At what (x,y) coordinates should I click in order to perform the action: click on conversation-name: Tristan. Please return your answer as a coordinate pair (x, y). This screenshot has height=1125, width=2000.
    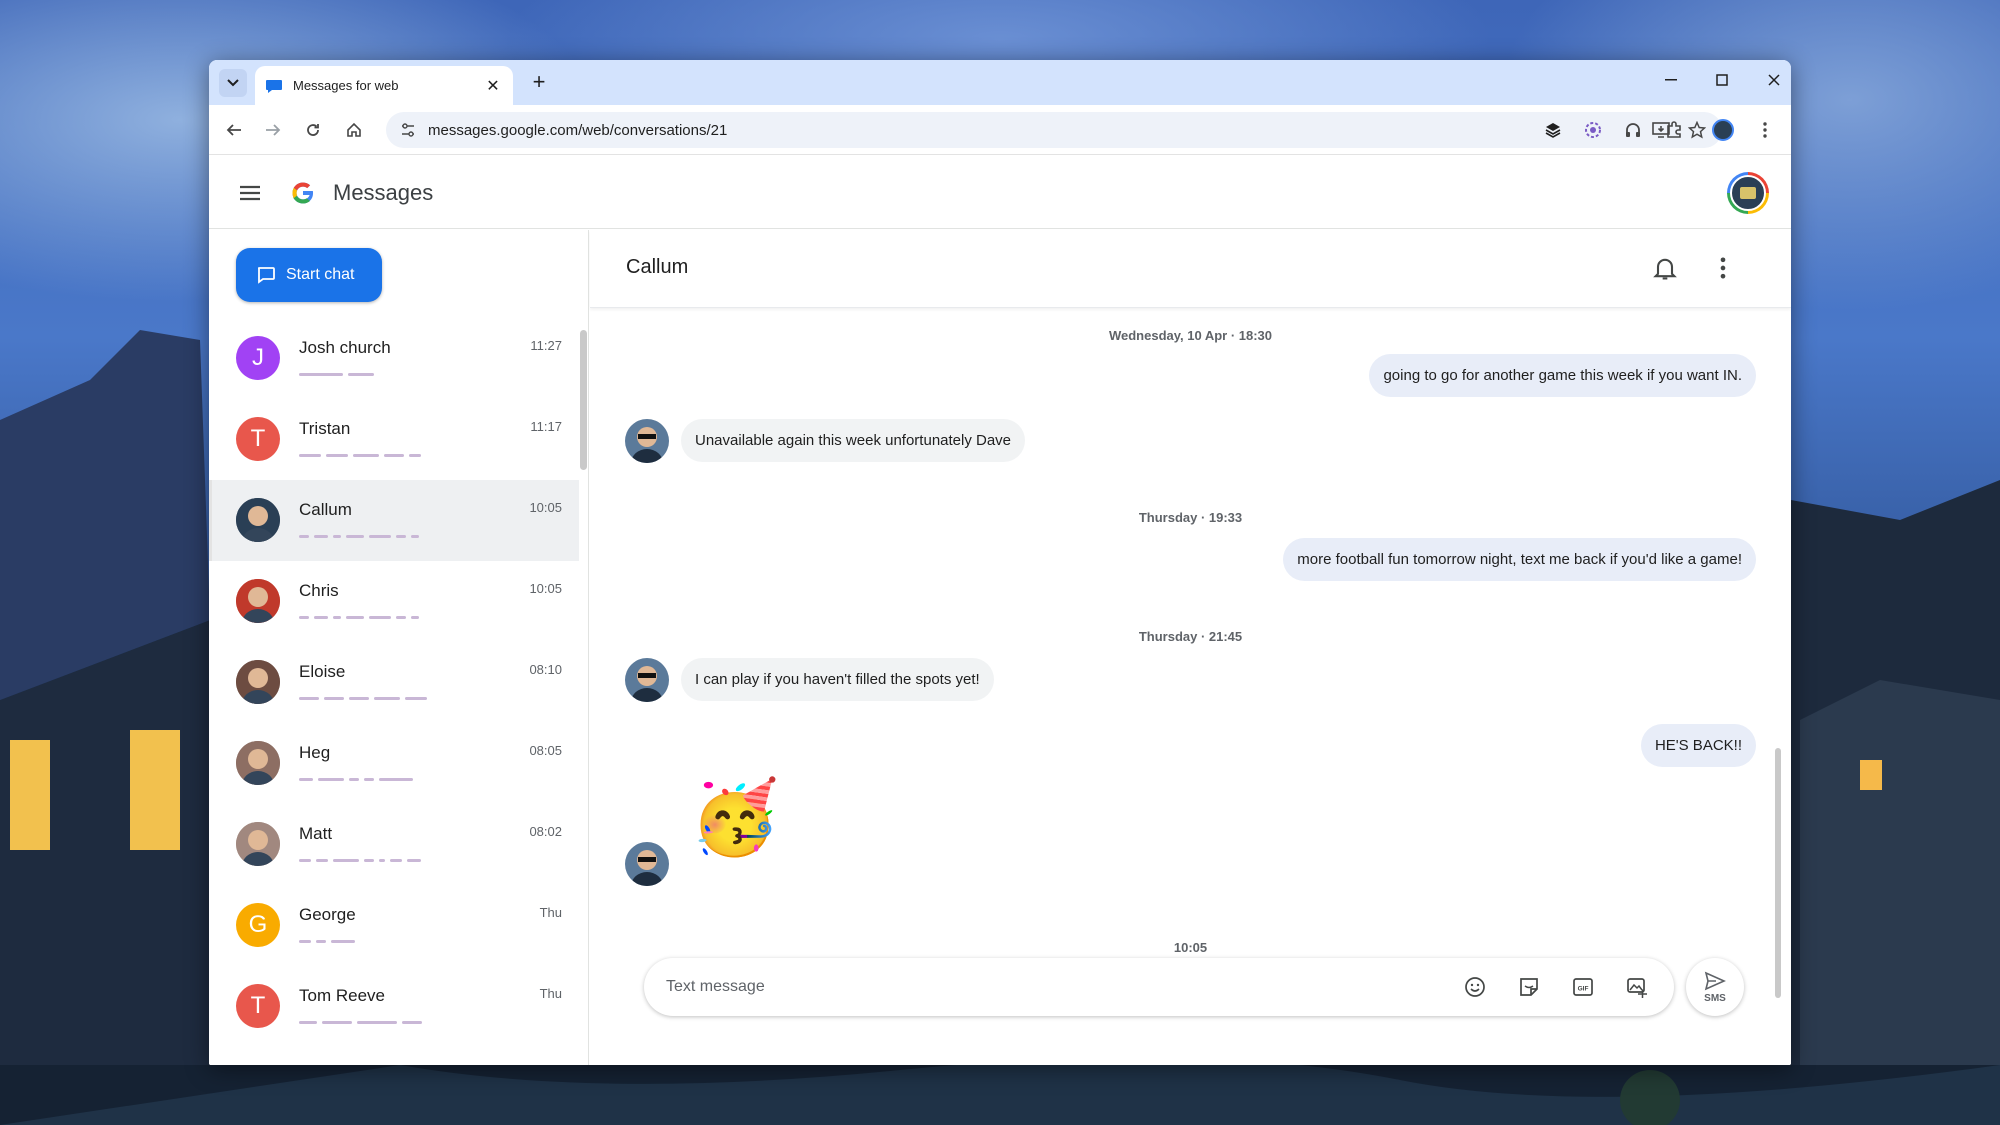
    Looking at the image, I should click on (325, 428).